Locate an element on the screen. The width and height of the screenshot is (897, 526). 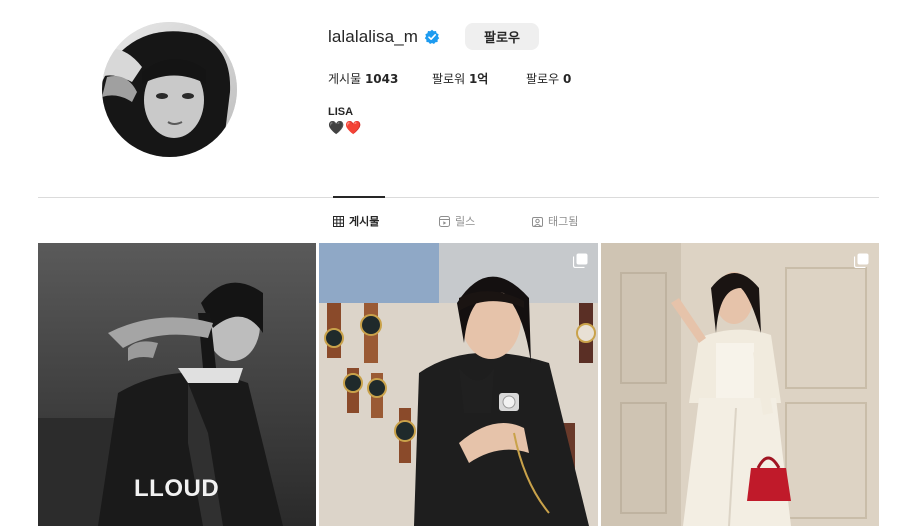
reels-icon is located at coordinates (444, 221).